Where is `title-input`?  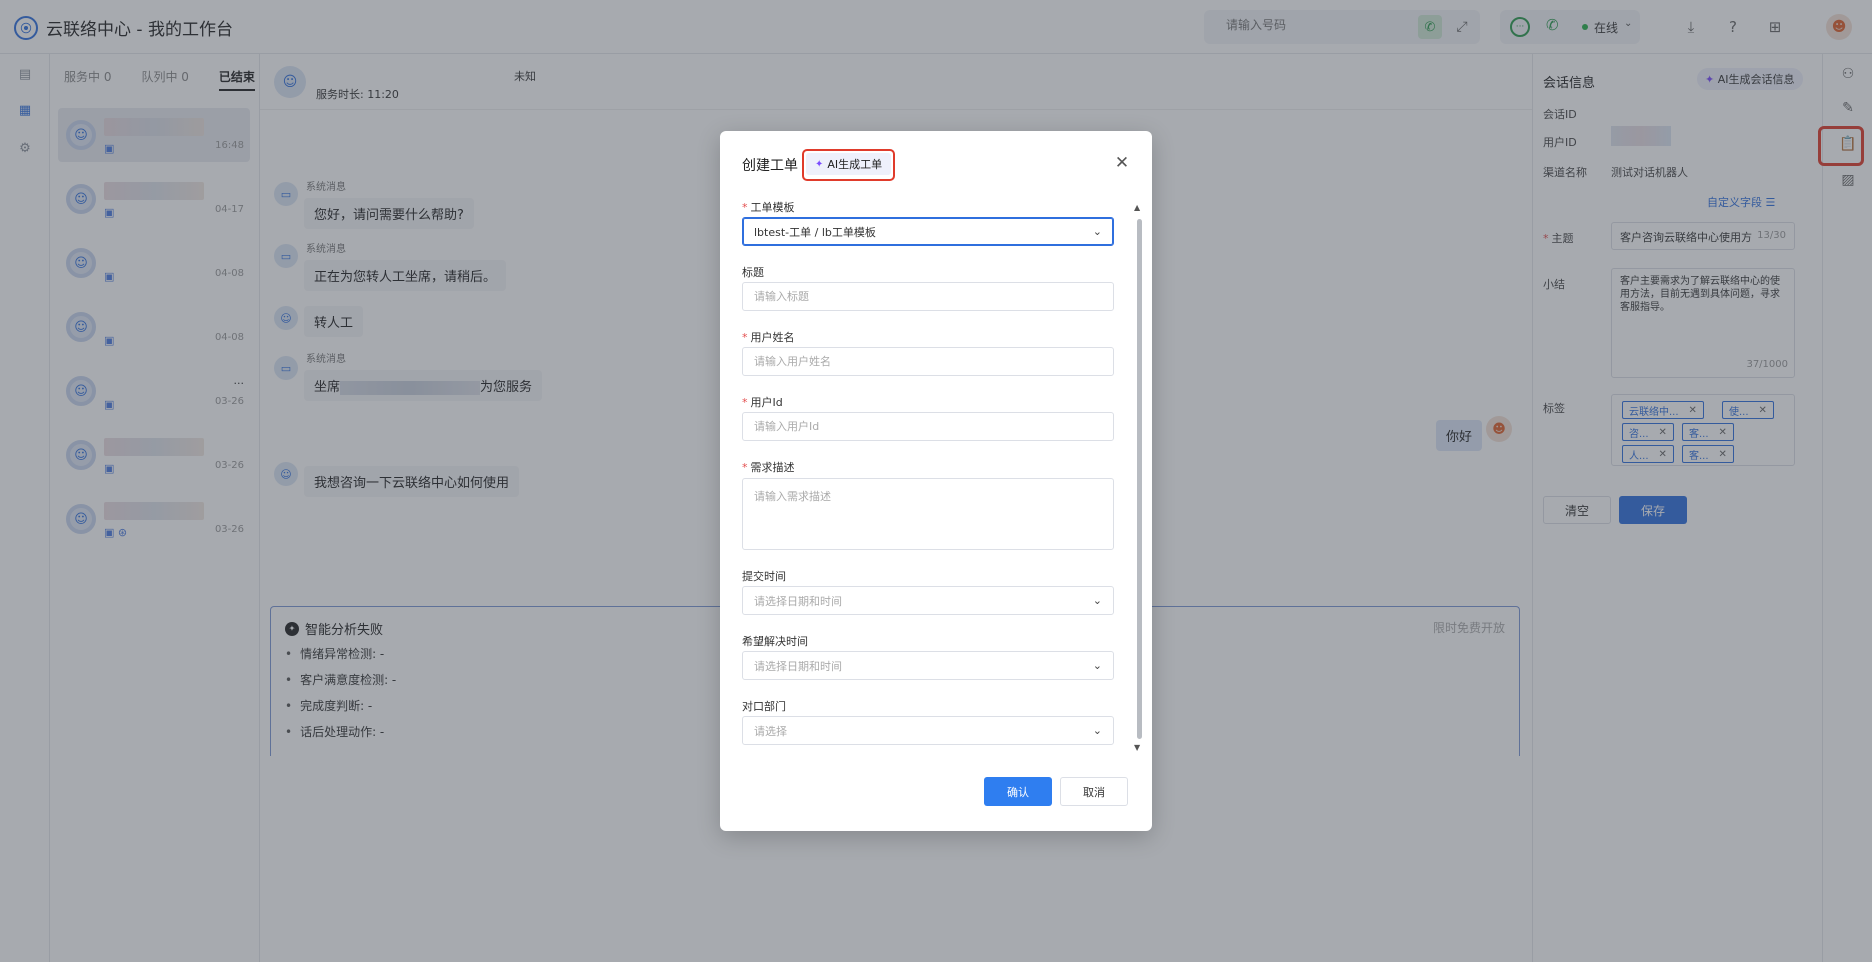 title-input is located at coordinates (928, 296).